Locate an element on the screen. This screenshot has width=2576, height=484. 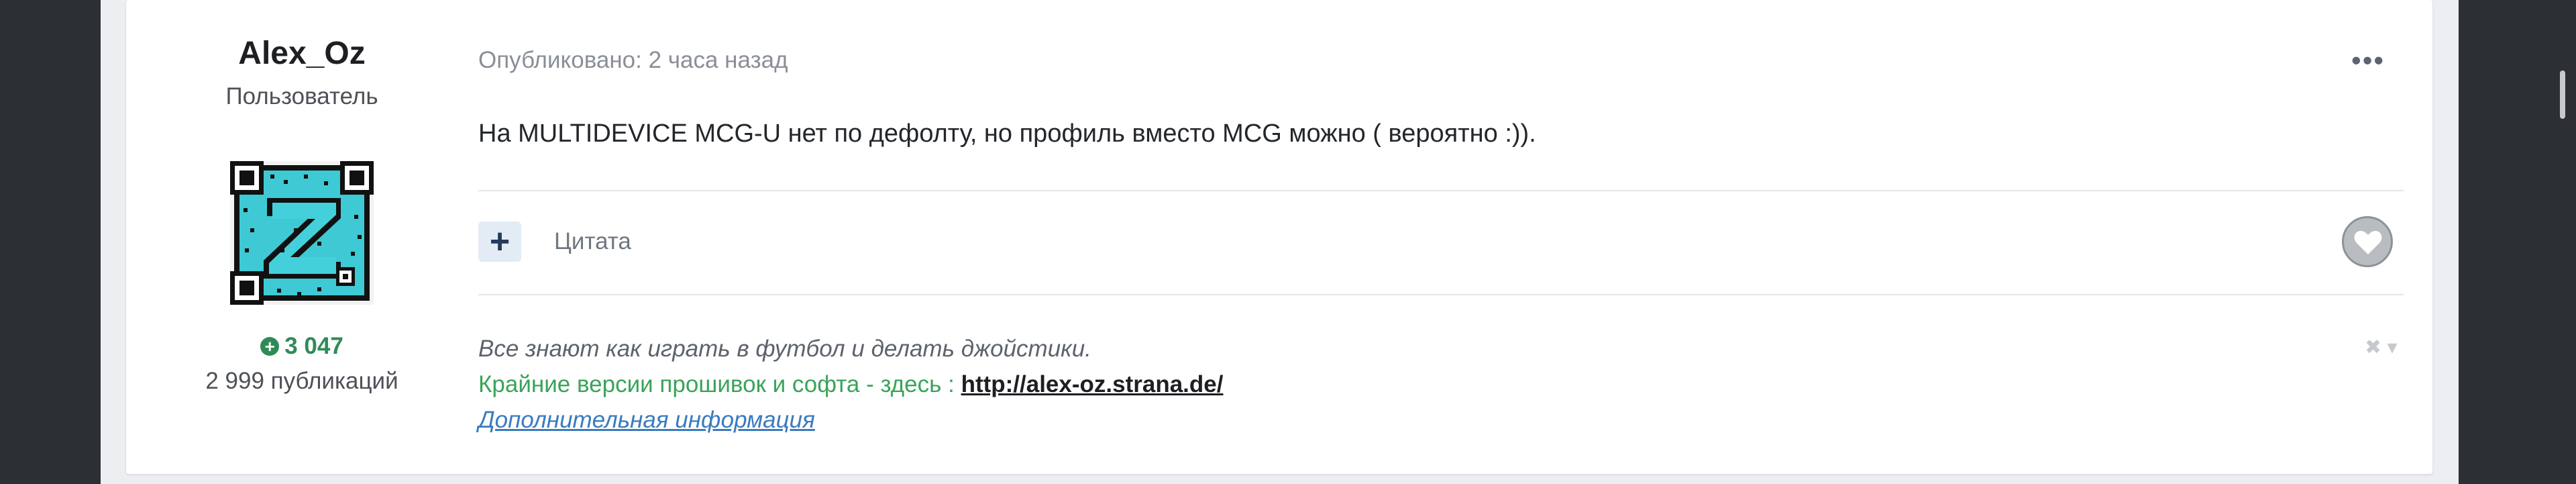
avatar-image is located at coordinates (302, 233).